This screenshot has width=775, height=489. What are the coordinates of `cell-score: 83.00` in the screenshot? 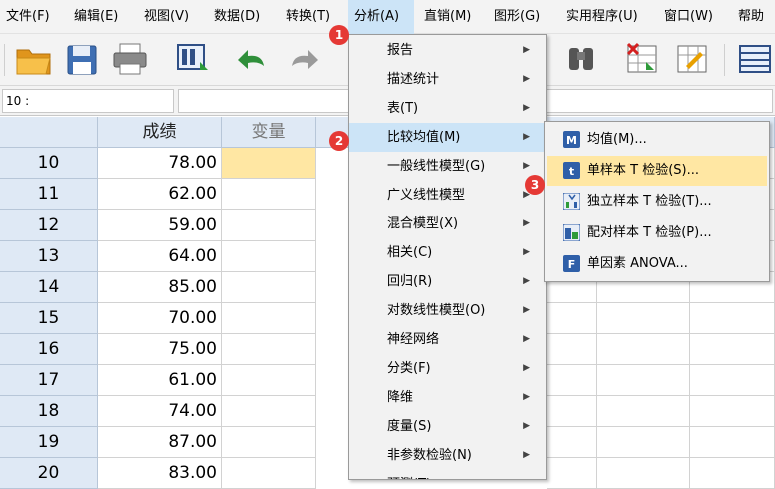 It's located at (160, 473).